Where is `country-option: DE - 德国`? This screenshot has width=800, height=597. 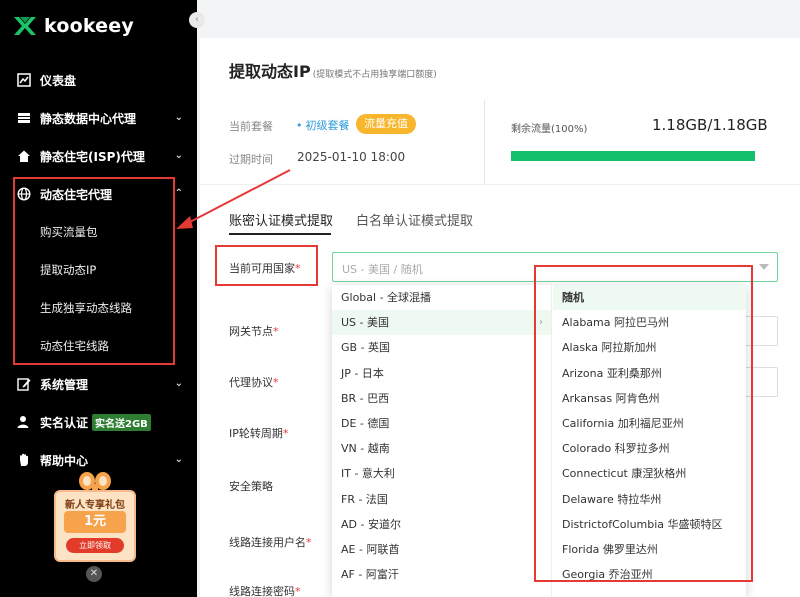
country-option: DE - 德国 is located at coordinates (441, 423).